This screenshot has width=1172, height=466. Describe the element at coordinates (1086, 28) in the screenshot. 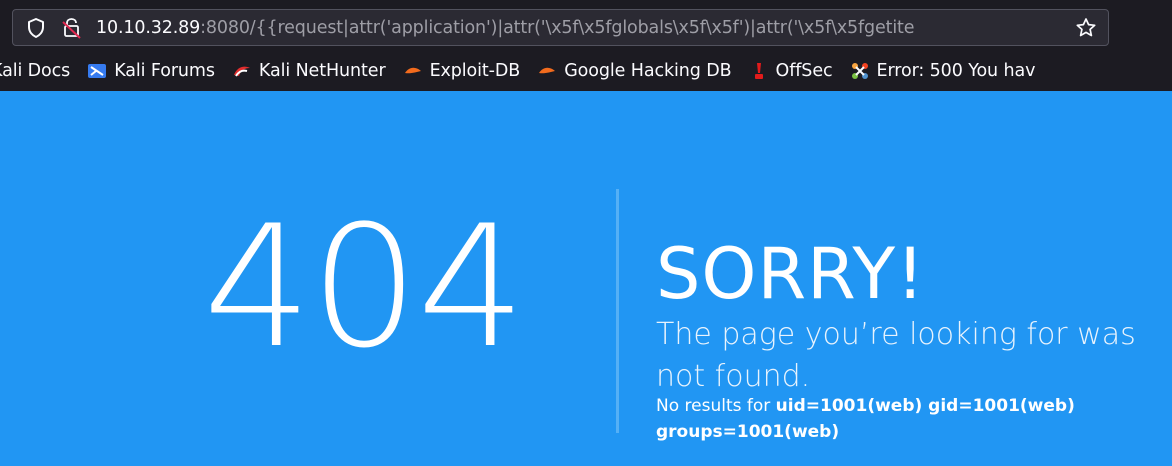

I see `bookmark-star-icon` at that location.